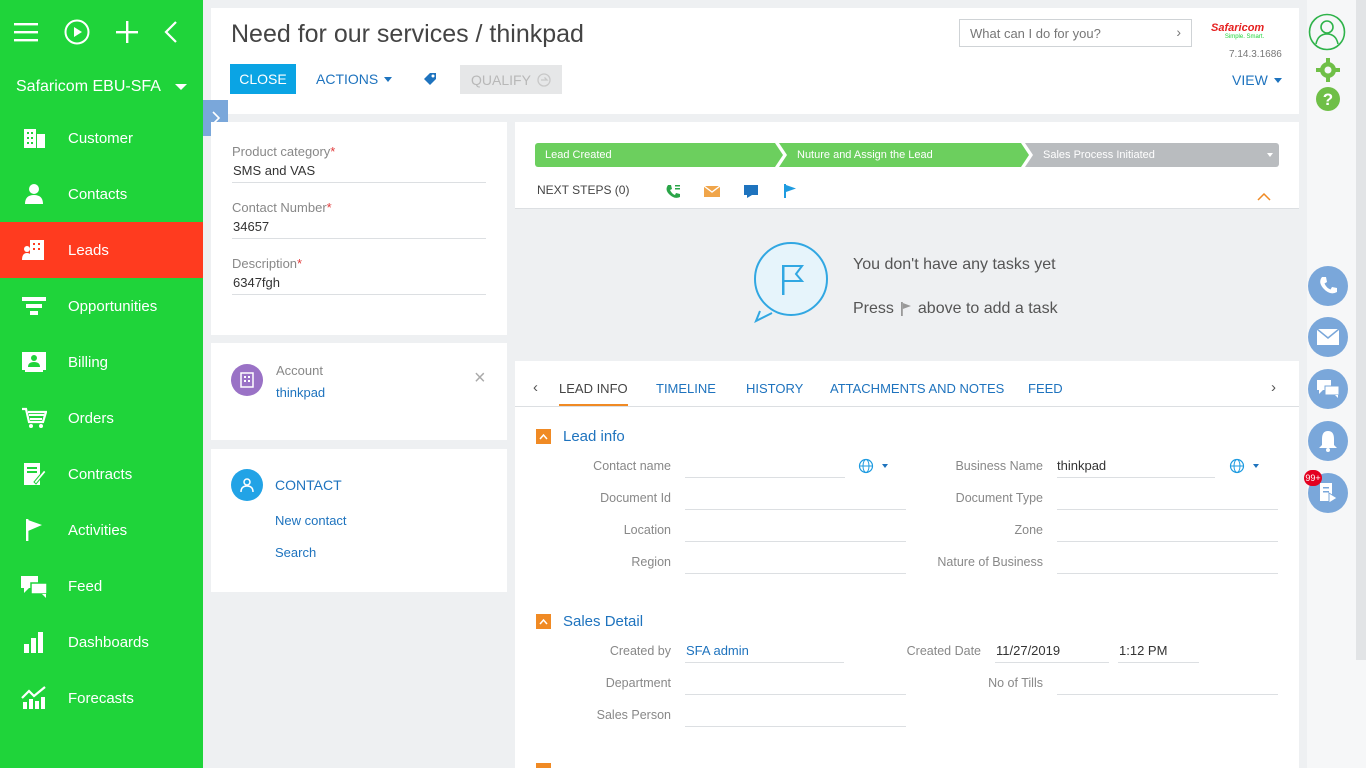 This screenshot has height=768, width=1366. I want to click on sales-detail-group-header: Sales Detail, so click(589, 621).